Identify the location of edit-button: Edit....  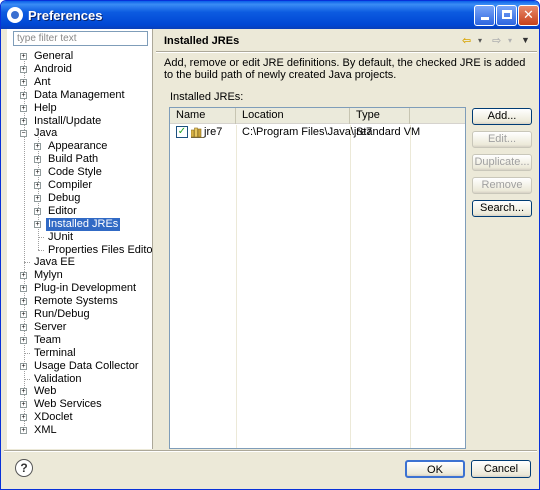
(502, 139).